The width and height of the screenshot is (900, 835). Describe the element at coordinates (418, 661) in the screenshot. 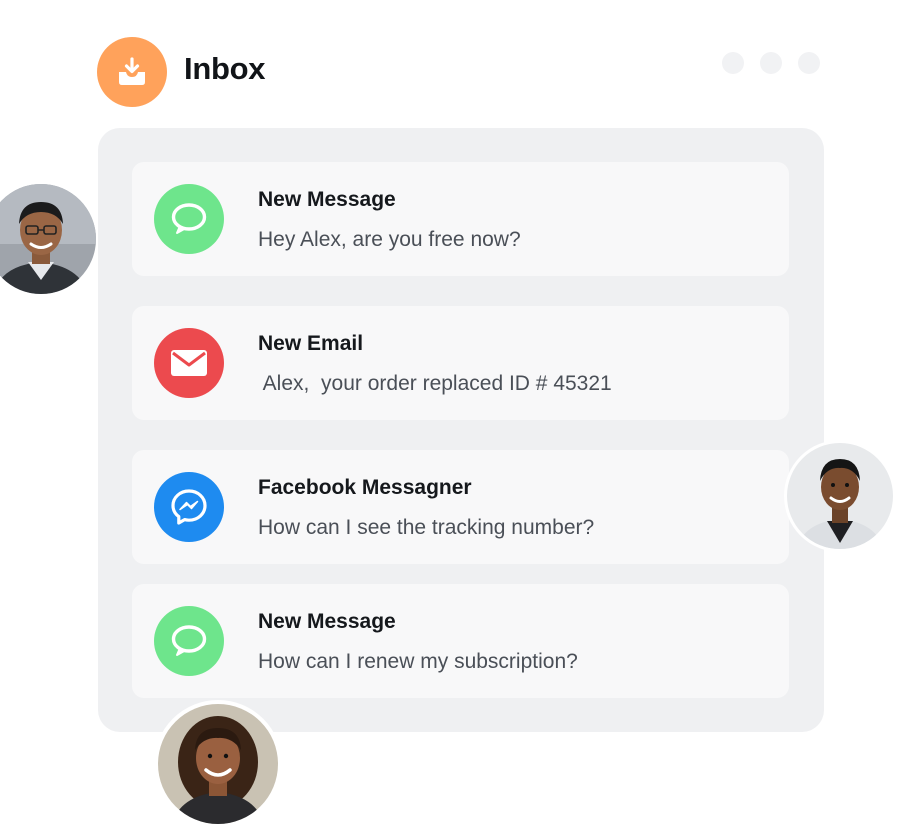

I see `message-preview: How can I renew my subscription?` at that location.